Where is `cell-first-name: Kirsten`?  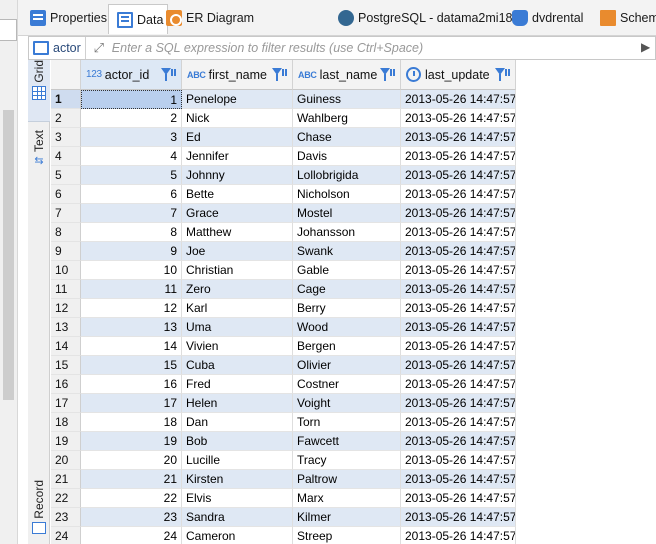 cell-first-name: Kirsten is located at coordinates (237, 479).